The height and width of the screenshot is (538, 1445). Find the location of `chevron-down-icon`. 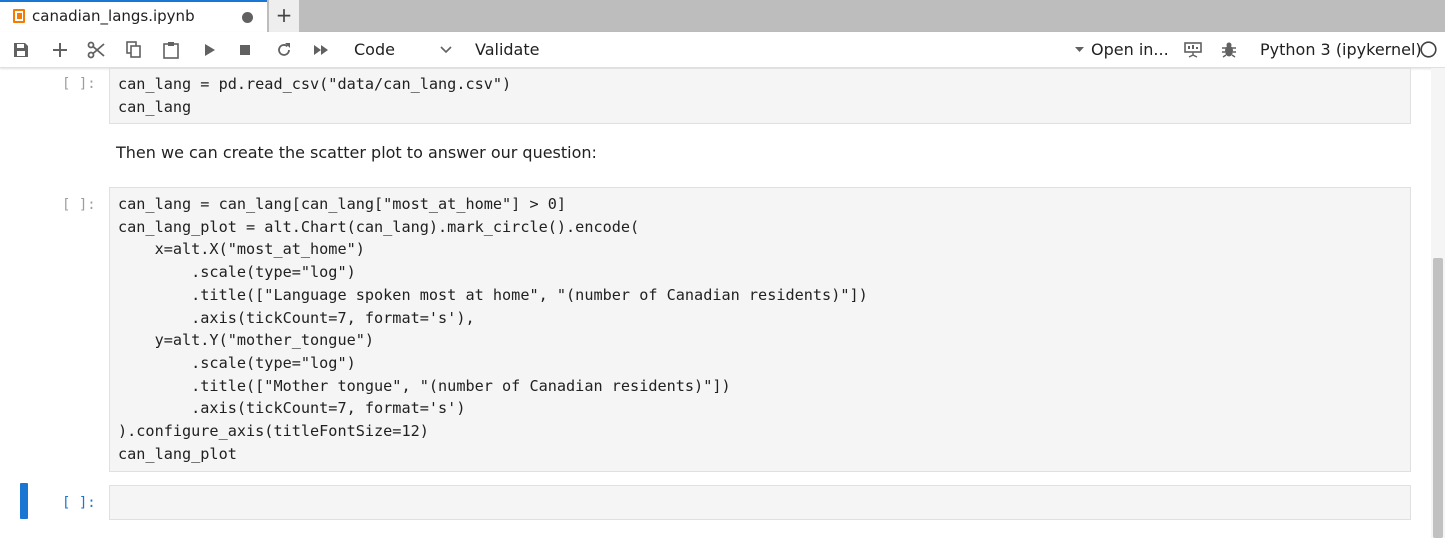

chevron-down-icon is located at coordinates (446, 49).